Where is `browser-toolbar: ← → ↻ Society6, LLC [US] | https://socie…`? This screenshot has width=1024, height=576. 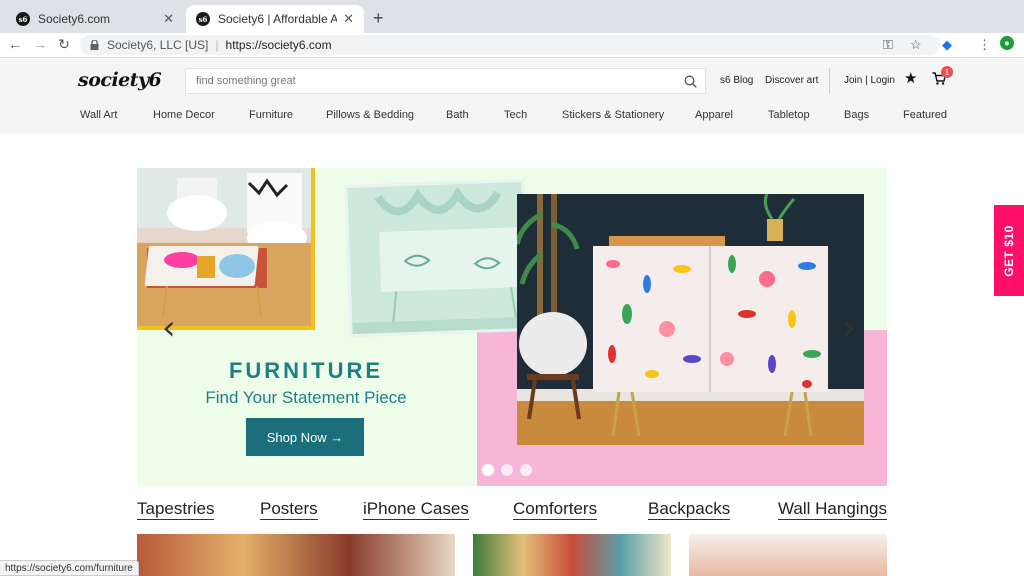 browser-toolbar: ← → ↻ Society6, LLC [US] | https://socie… is located at coordinates (512, 45).